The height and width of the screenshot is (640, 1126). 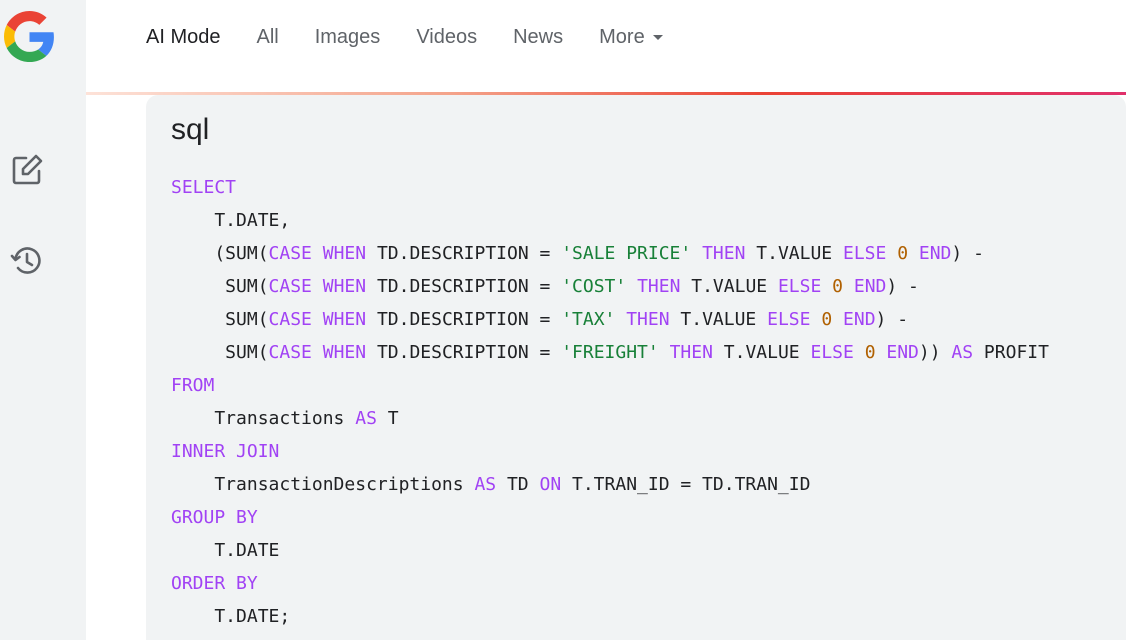 What do you see at coordinates (220, 253) in the screenshot?
I see `code-token: (SUM(` at bounding box center [220, 253].